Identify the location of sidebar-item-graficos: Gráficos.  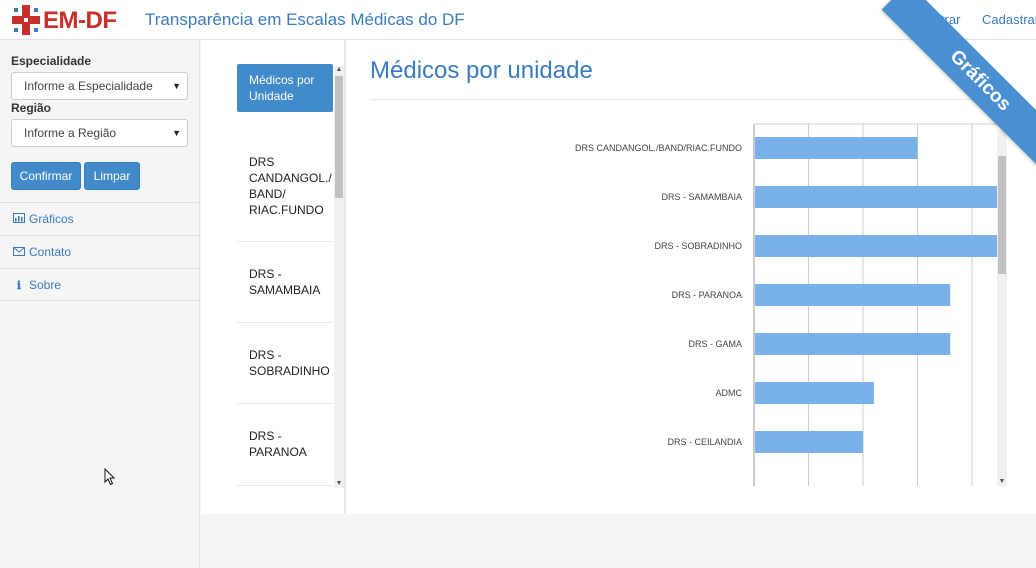
(100, 218).